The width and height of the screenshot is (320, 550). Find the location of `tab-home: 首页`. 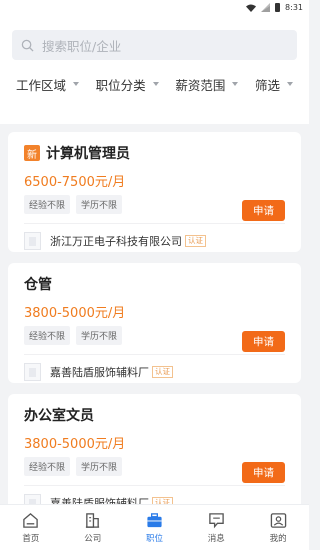

tab-home: 首页 is located at coordinates (31, 527).